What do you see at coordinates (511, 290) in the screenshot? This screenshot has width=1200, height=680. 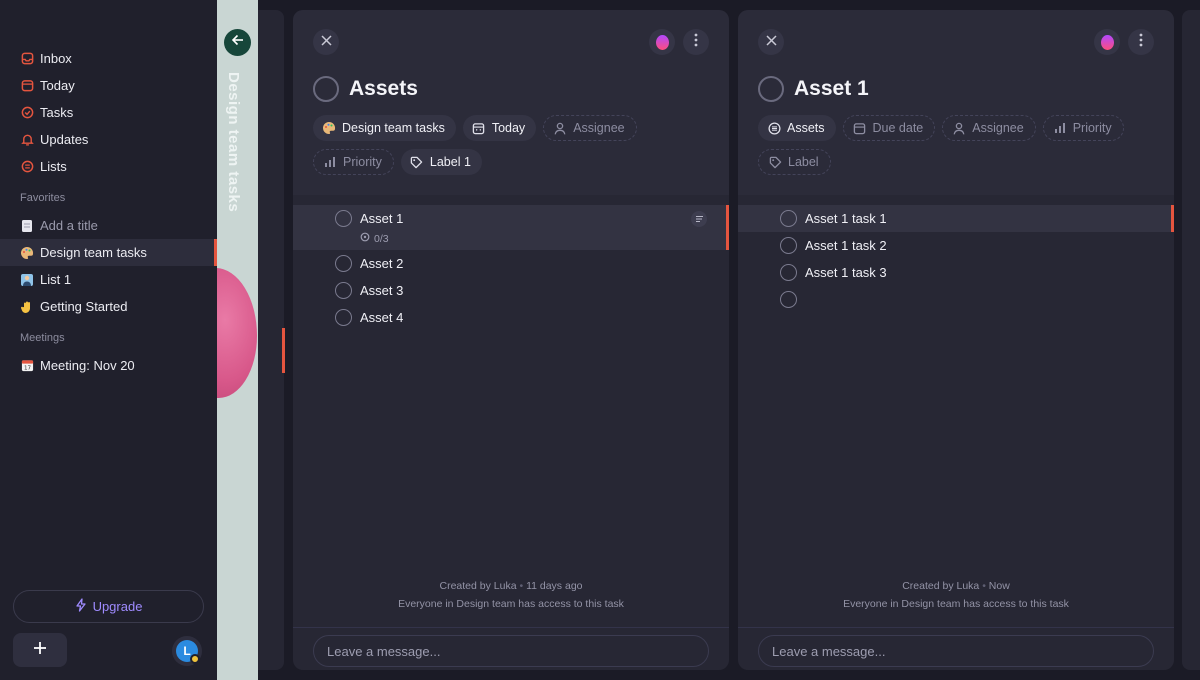 I see `subtask-row: Asset 3` at bounding box center [511, 290].